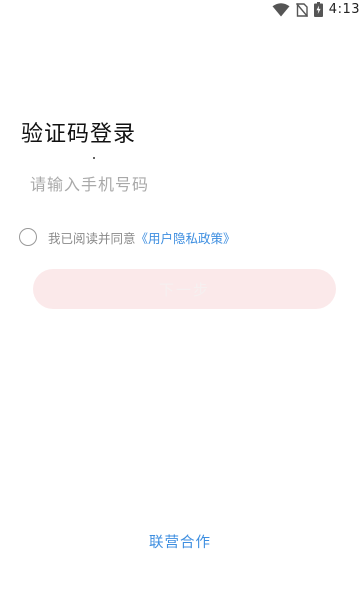 The height and width of the screenshot is (600, 360). Describe the element at coordinates (92, 238) in the screenshot. I see `agreement-text: 我已阅读并同意` at that location.